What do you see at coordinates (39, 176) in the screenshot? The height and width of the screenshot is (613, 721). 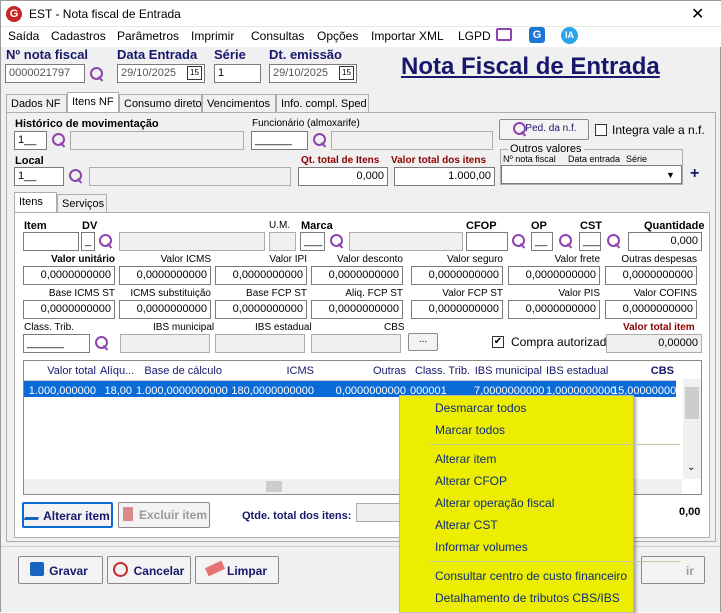 I see `local-input: 1__` at bounding box center [39, 176].